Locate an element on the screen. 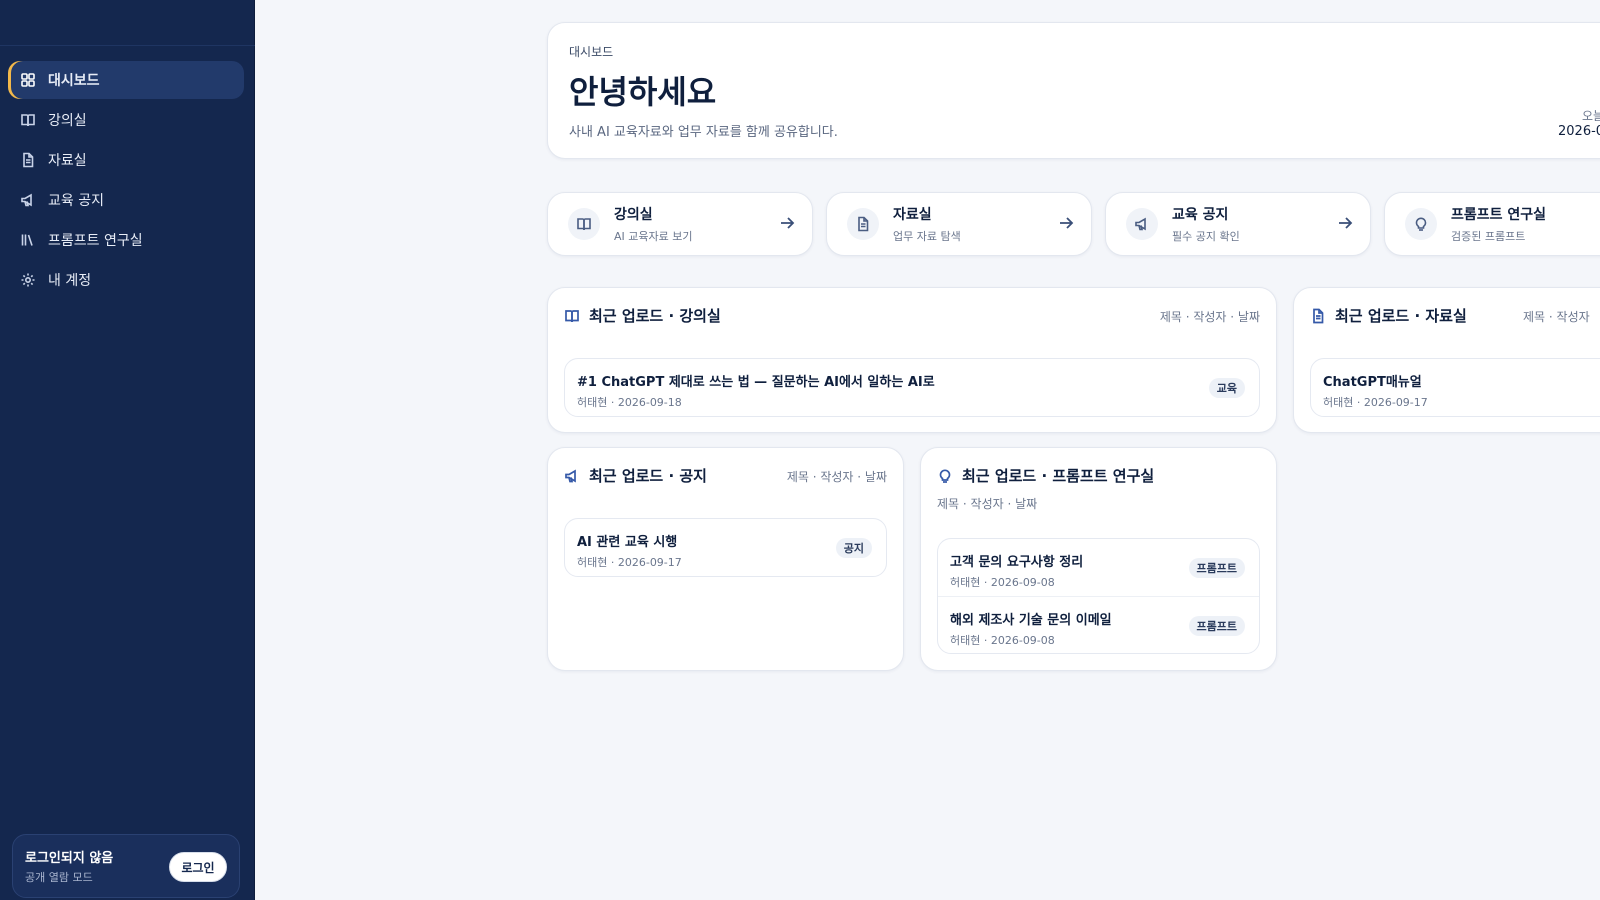  library-icon is located at coordinates (27, 240).